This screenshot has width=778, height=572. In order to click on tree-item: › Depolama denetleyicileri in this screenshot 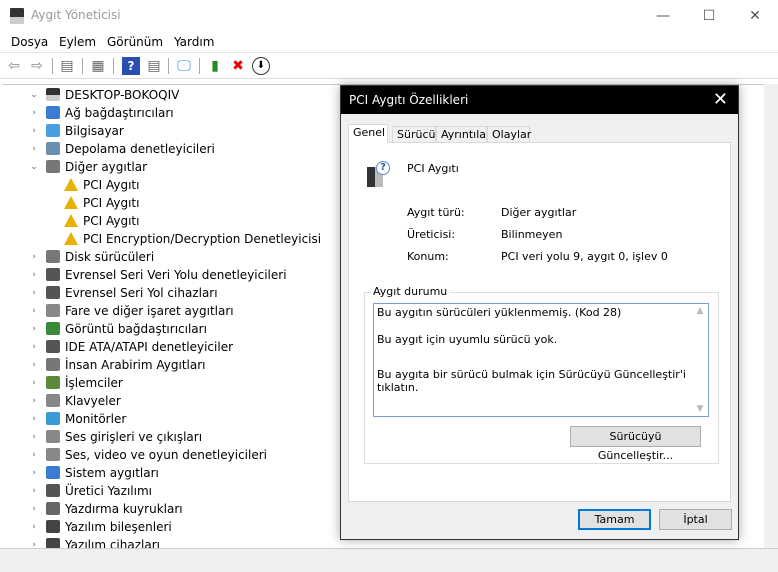, I will do `click(123, 149)`.